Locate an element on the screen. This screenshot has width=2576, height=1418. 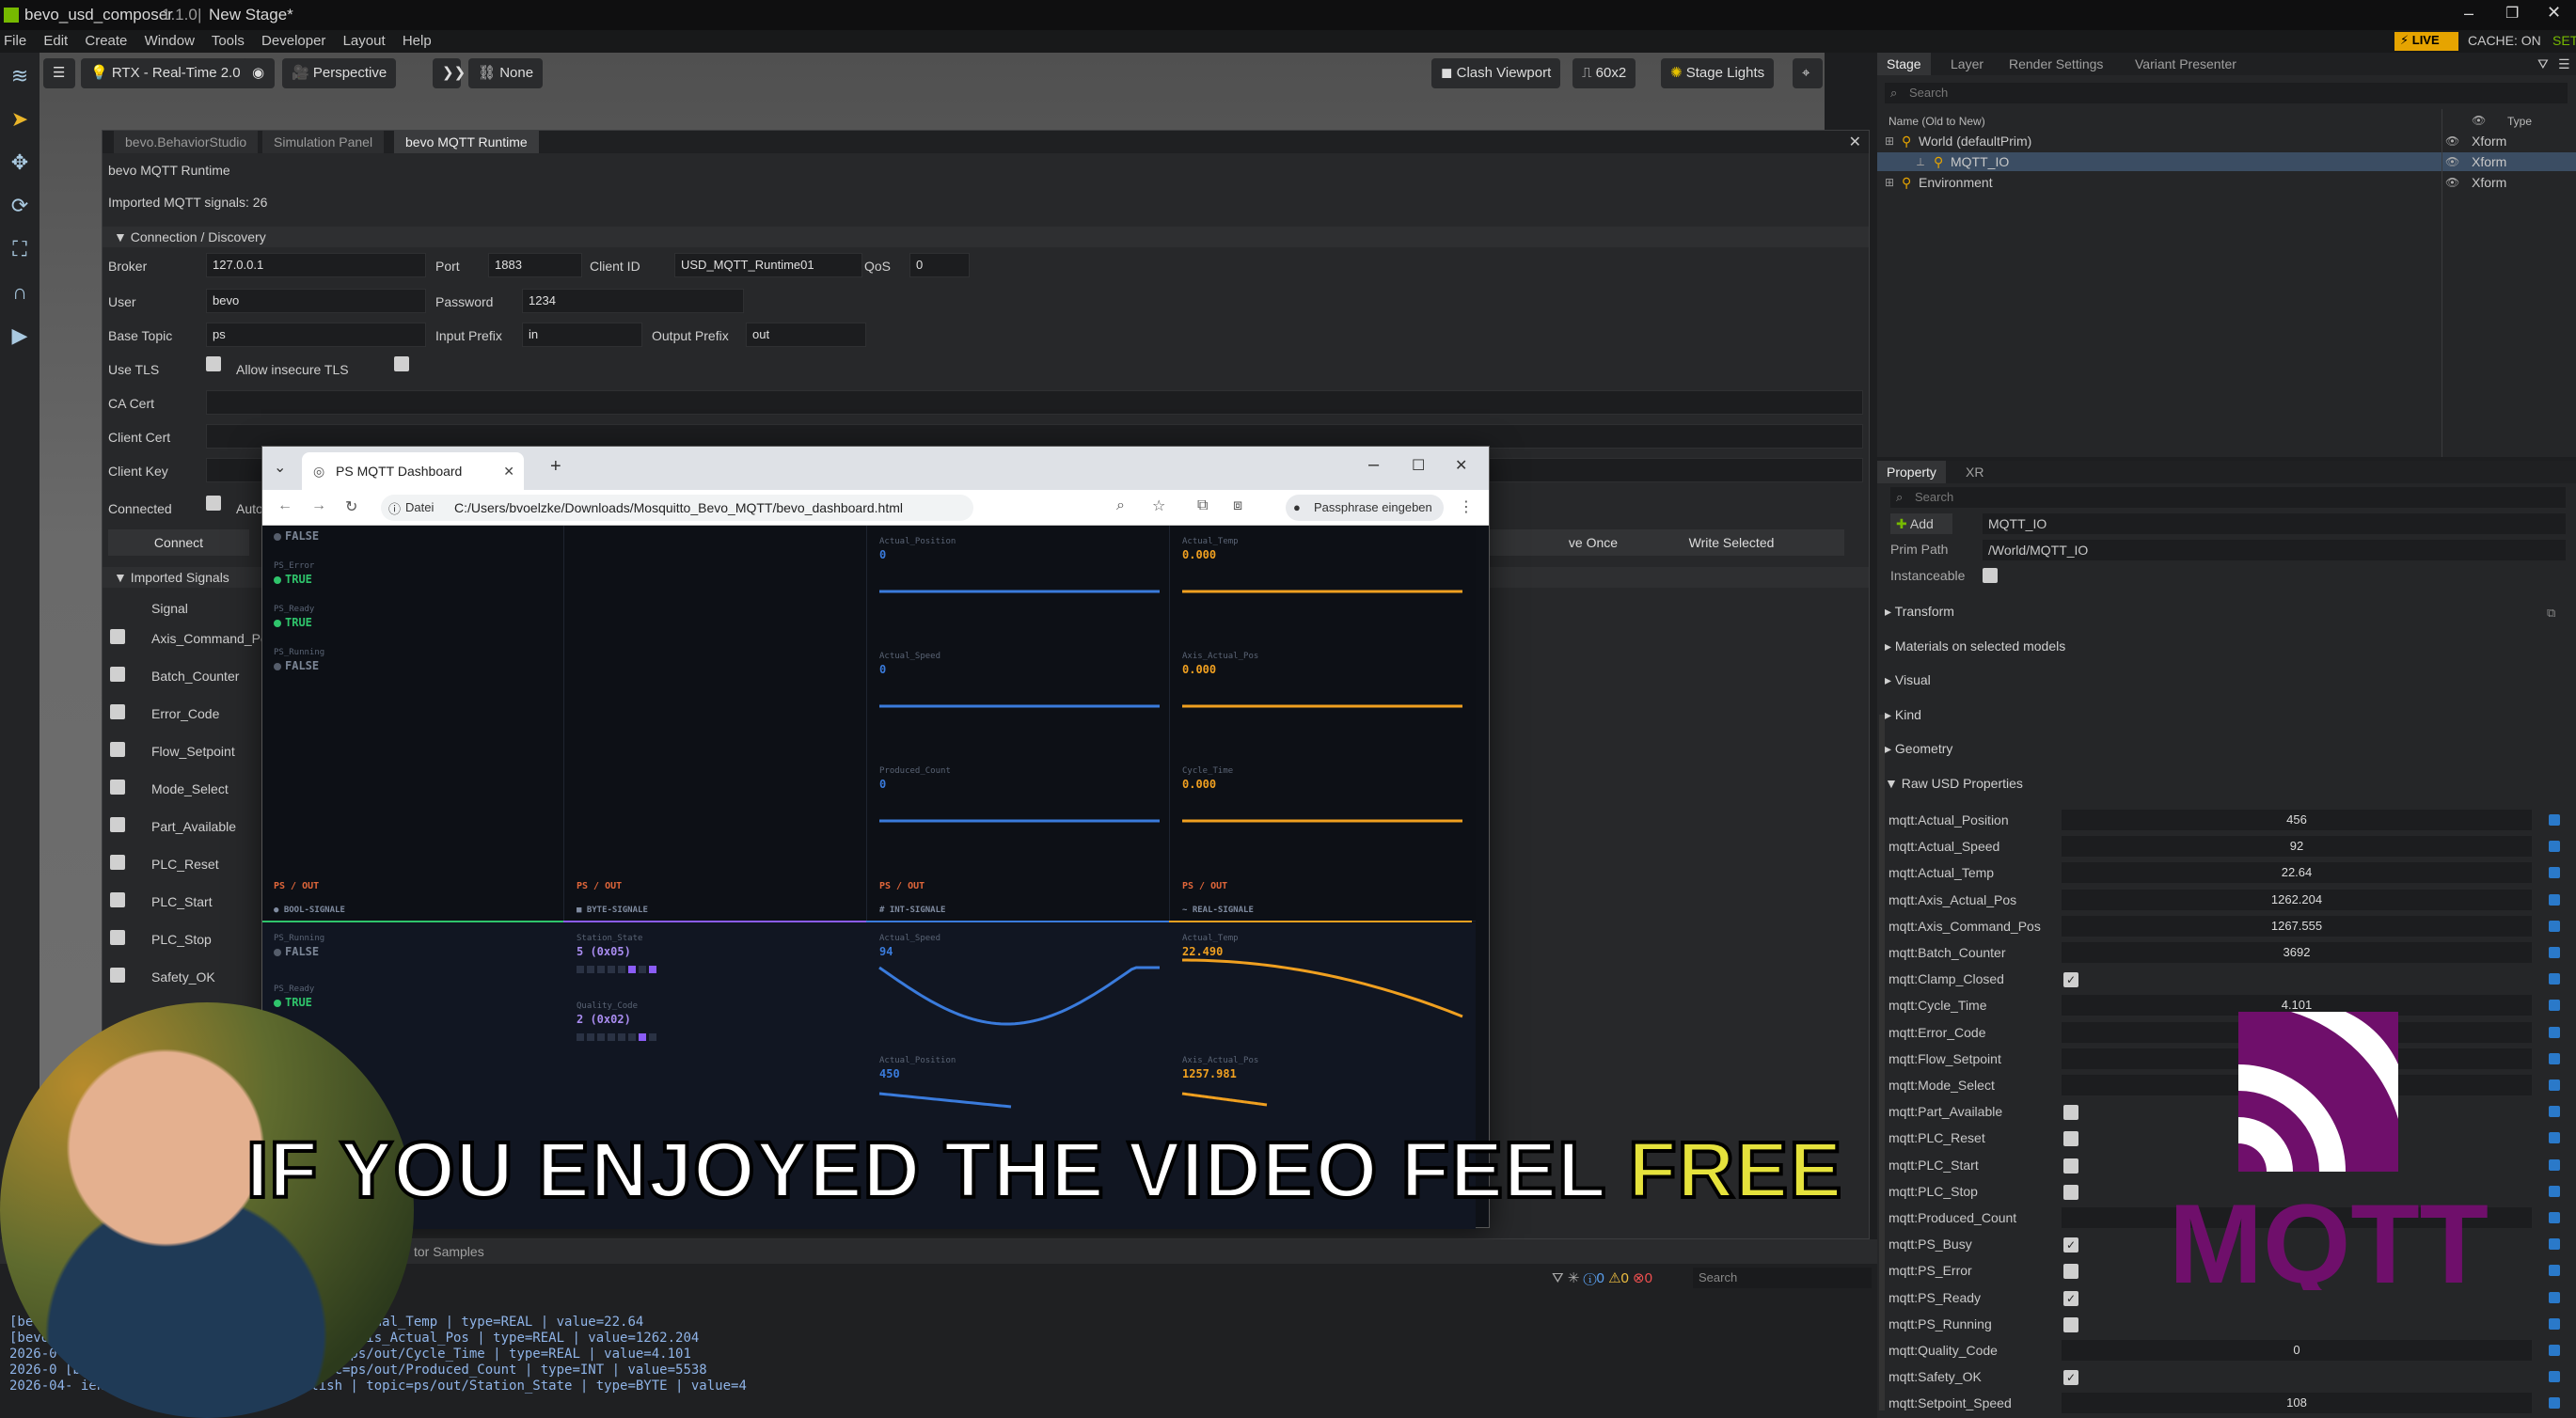
minimize-icon: – is located at coordinates (2468, 14).